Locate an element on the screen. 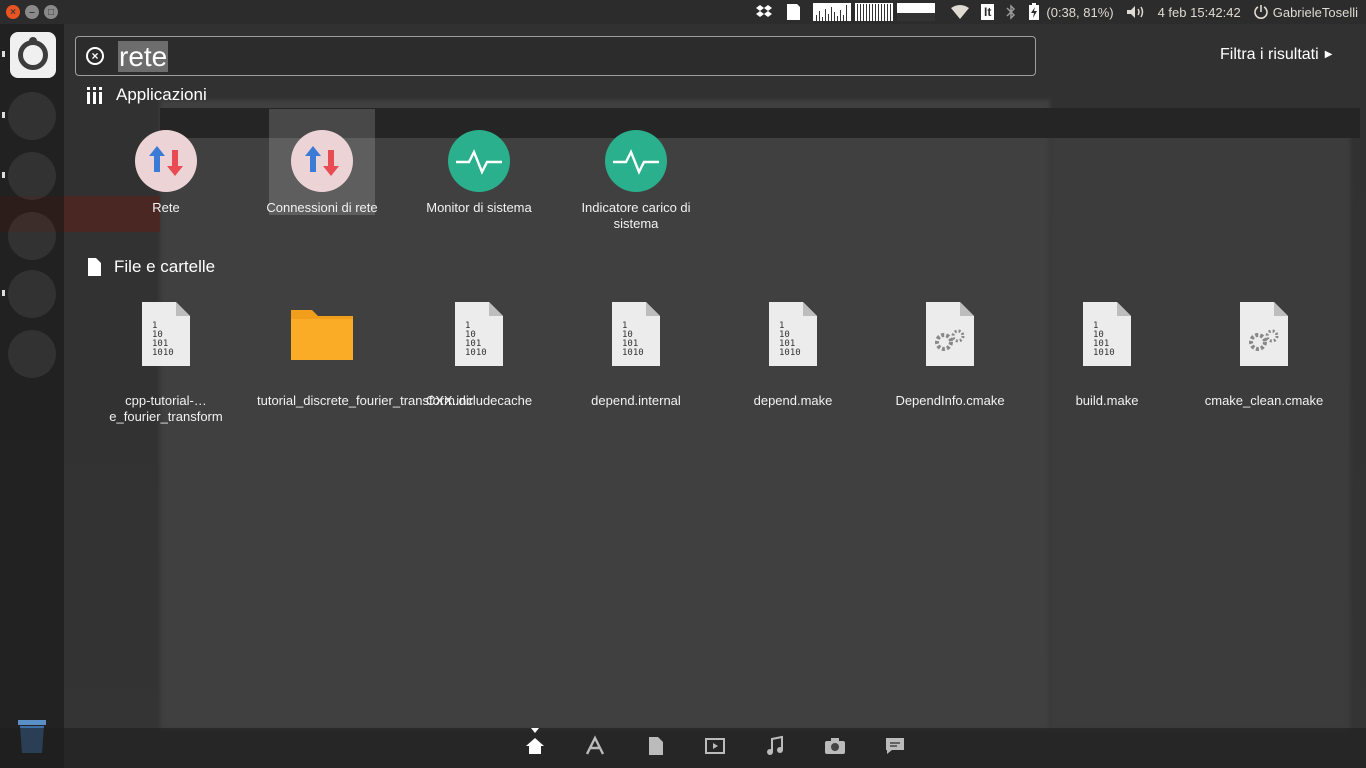  file-label: DependInfo.cmake is located at coordinates (950, 400).